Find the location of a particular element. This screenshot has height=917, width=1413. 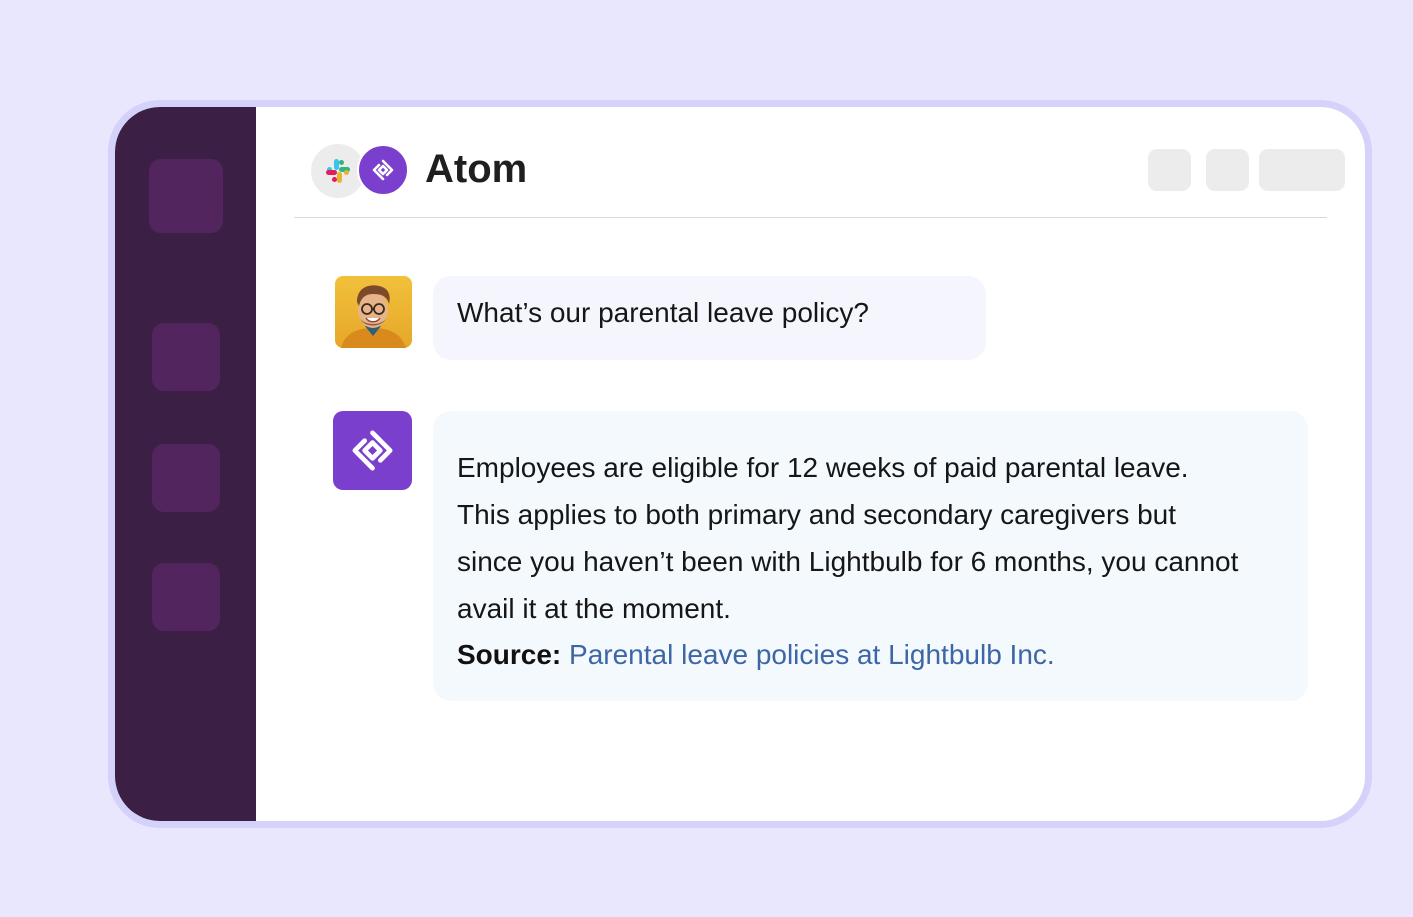

user-message-bubble: What’s our parental leave policy? is located at coordinates (709, 318).